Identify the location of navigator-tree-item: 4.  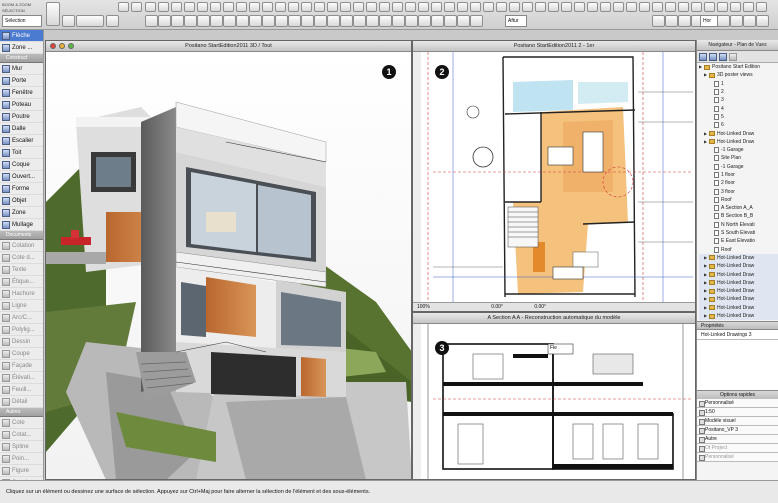
(738, 108).